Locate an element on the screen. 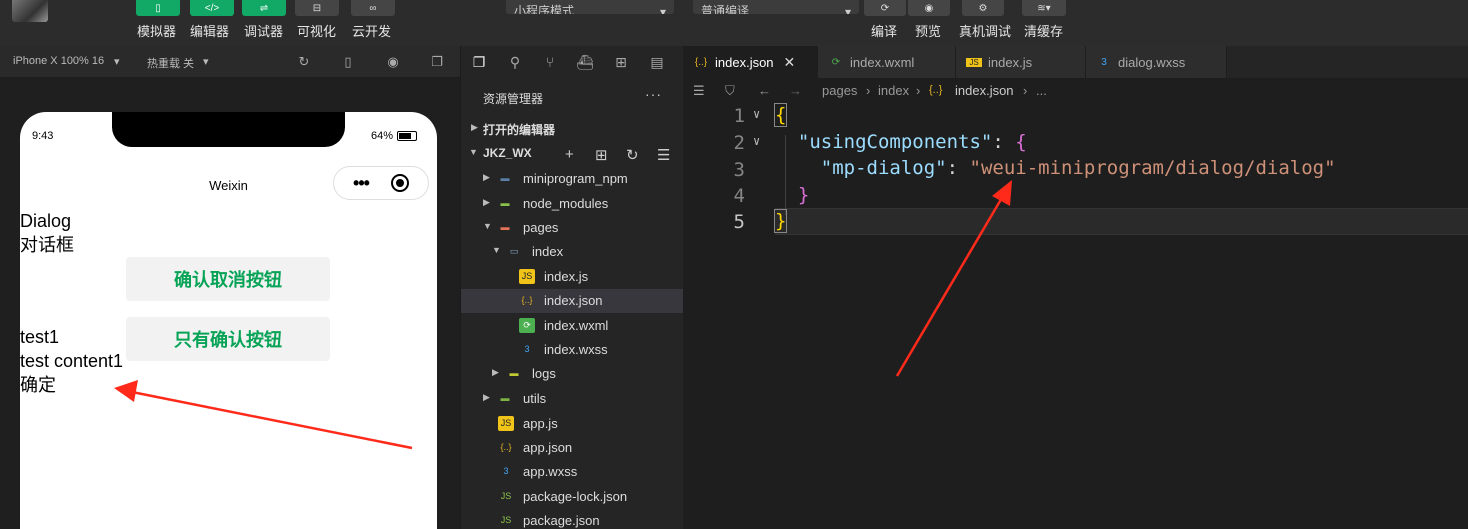 Image resolution: width=1468 pixels, height=529 pixels. tree-item-label: index.json is located at coordinates (573, 300).